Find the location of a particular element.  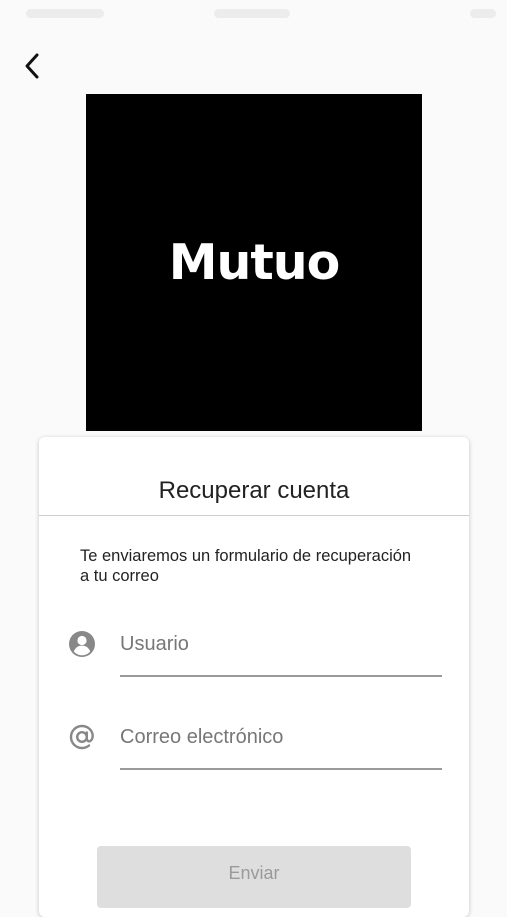

chevron-left-icon is located at coordinates (32, 66).